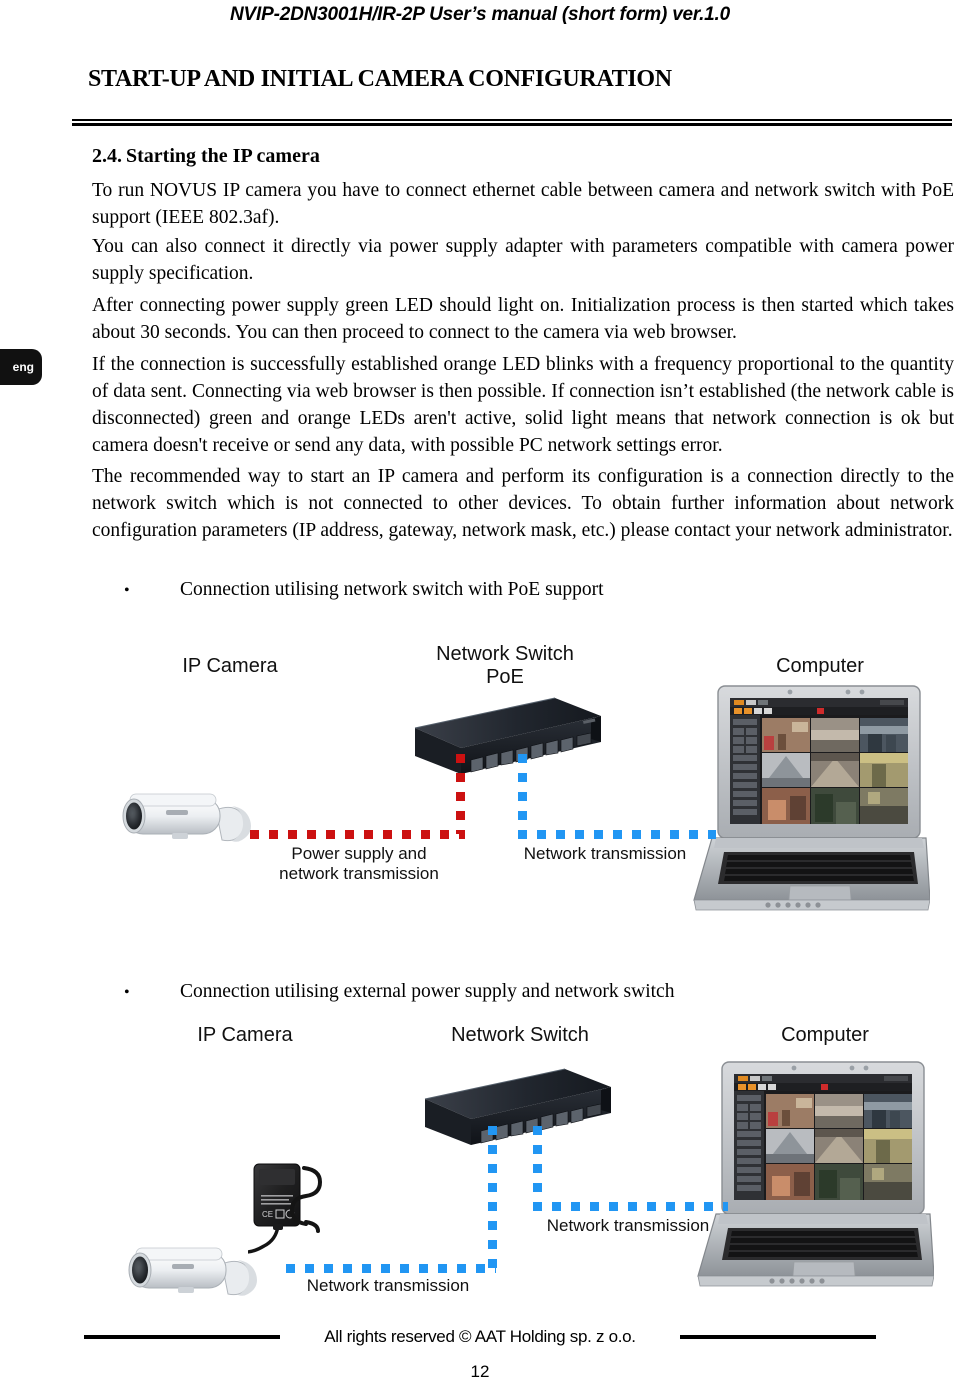 The height and width of the screenshot is (1391, 960). What do you see at coordinates (359, 873) in the screenshot?
I see `link-label-power-line2: network transmission` at bounding box center [359, 873].